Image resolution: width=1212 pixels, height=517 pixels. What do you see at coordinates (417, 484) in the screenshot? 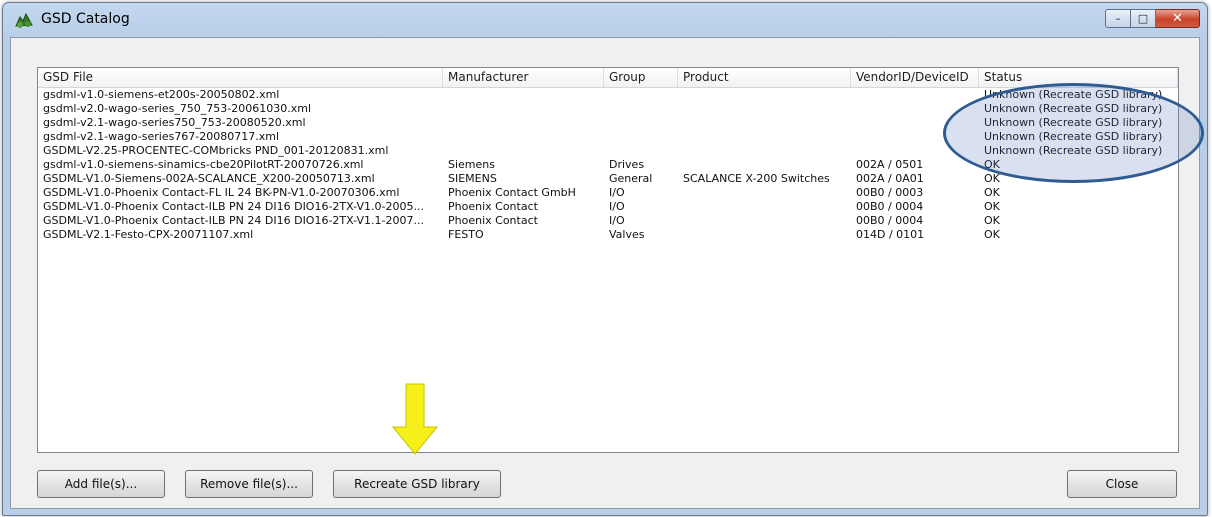
I see `recreate-gsd-library-button: Recreate GSD library` at bounding box center [417, 484].